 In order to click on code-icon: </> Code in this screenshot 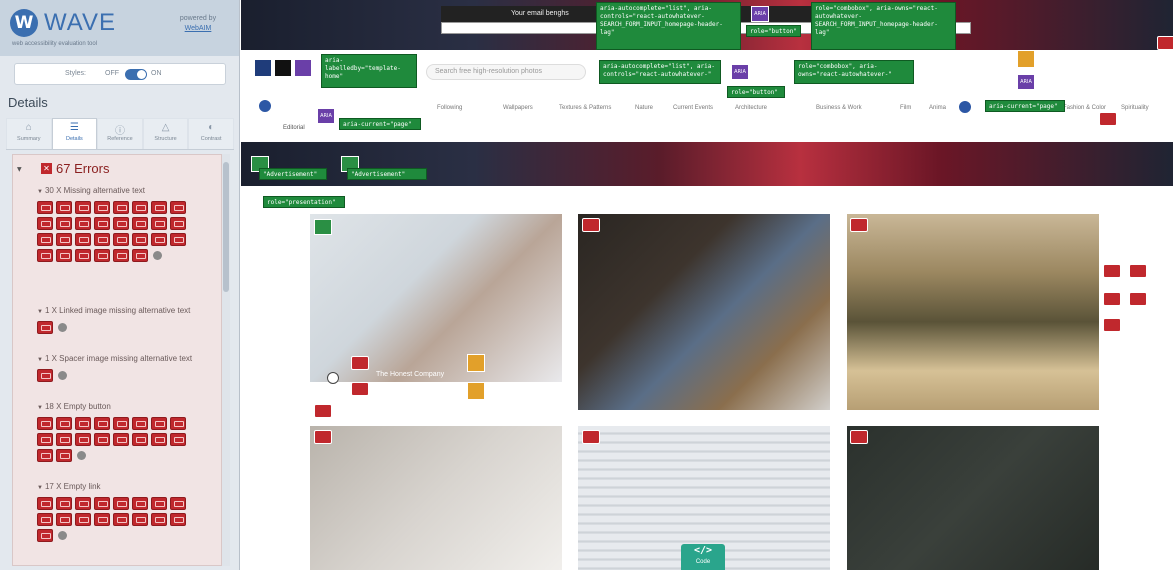, I will do `click(703, 557)`.